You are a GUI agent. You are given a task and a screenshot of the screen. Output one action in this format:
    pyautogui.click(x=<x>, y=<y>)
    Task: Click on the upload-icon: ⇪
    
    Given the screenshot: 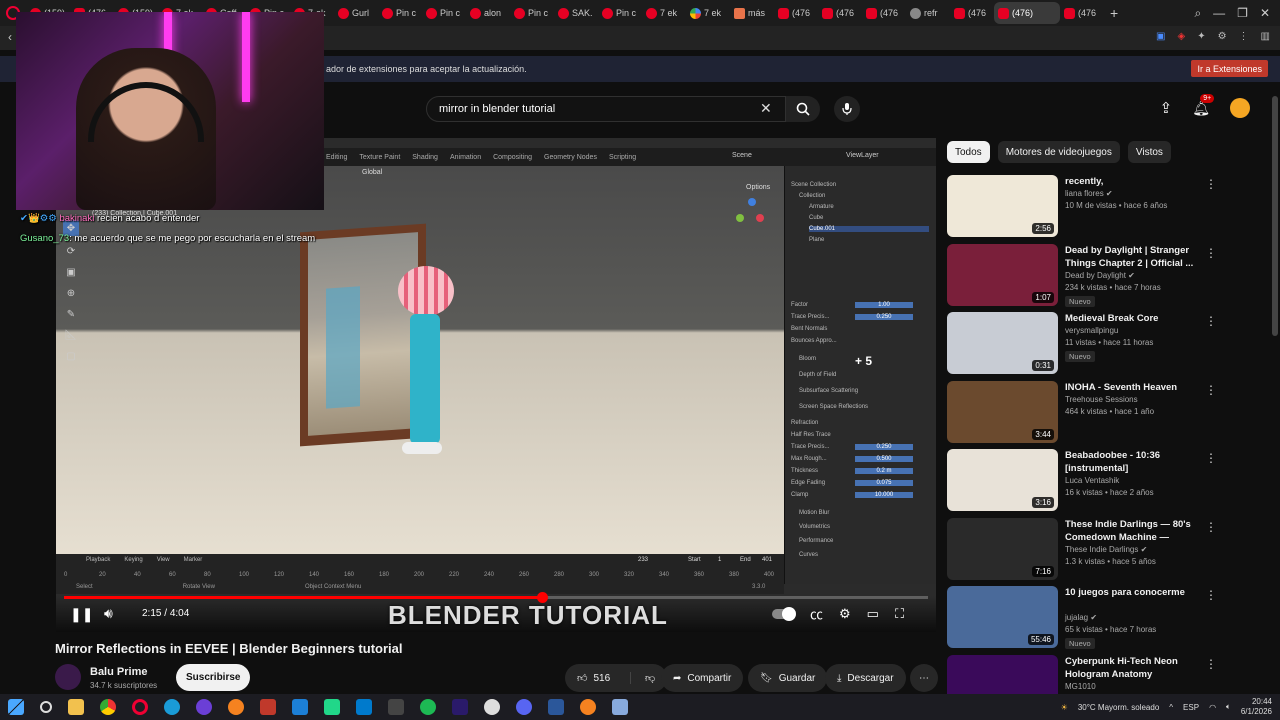 What is the action you would take?
    pyautogui.click(x=1166, y=108)
    